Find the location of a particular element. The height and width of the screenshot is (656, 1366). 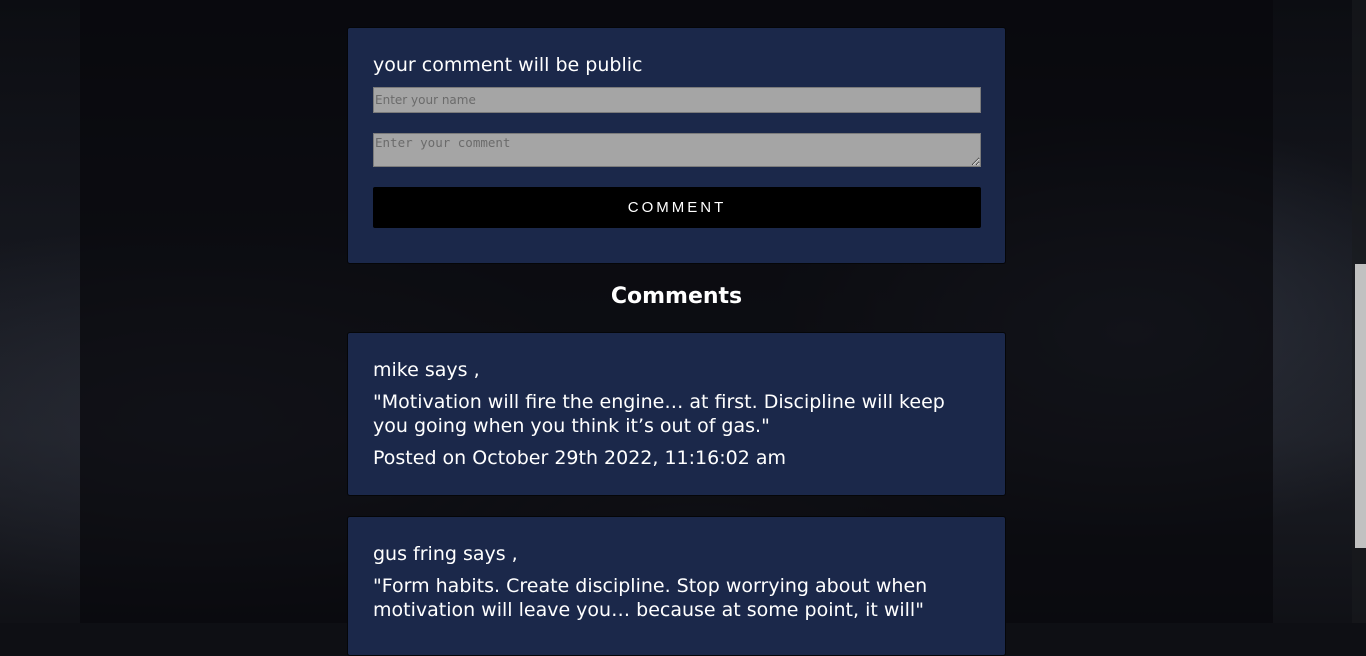

comment-author: mike says , is located at coordinates (426, 370).